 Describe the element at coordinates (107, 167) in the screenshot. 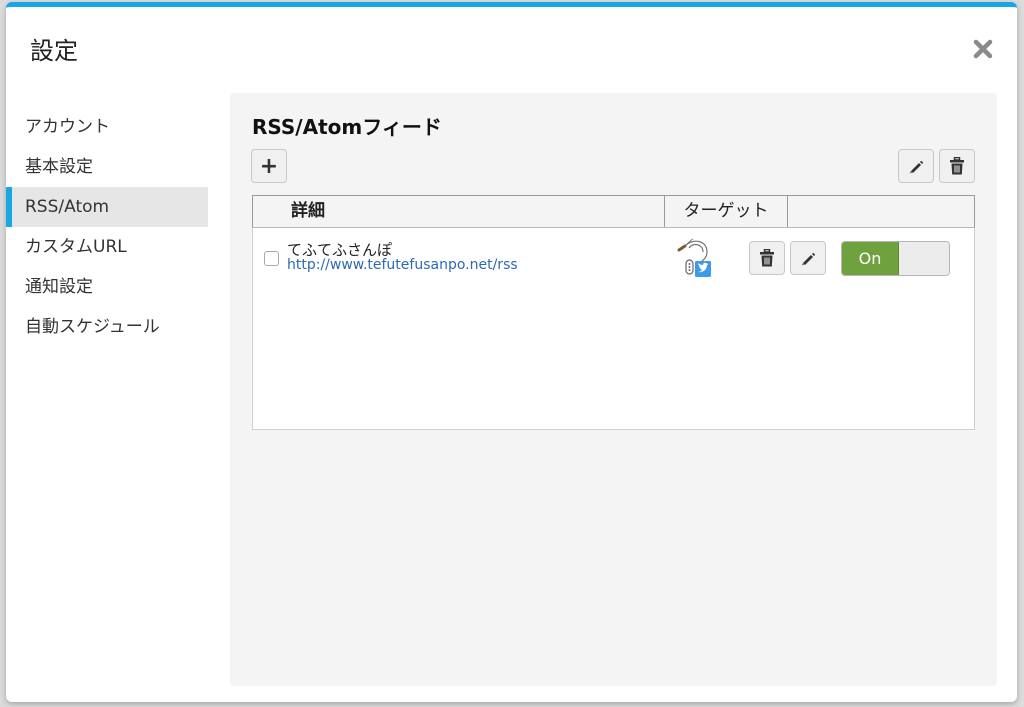

I see `sidebar-item-basic-settings: 基本設定` at that location.